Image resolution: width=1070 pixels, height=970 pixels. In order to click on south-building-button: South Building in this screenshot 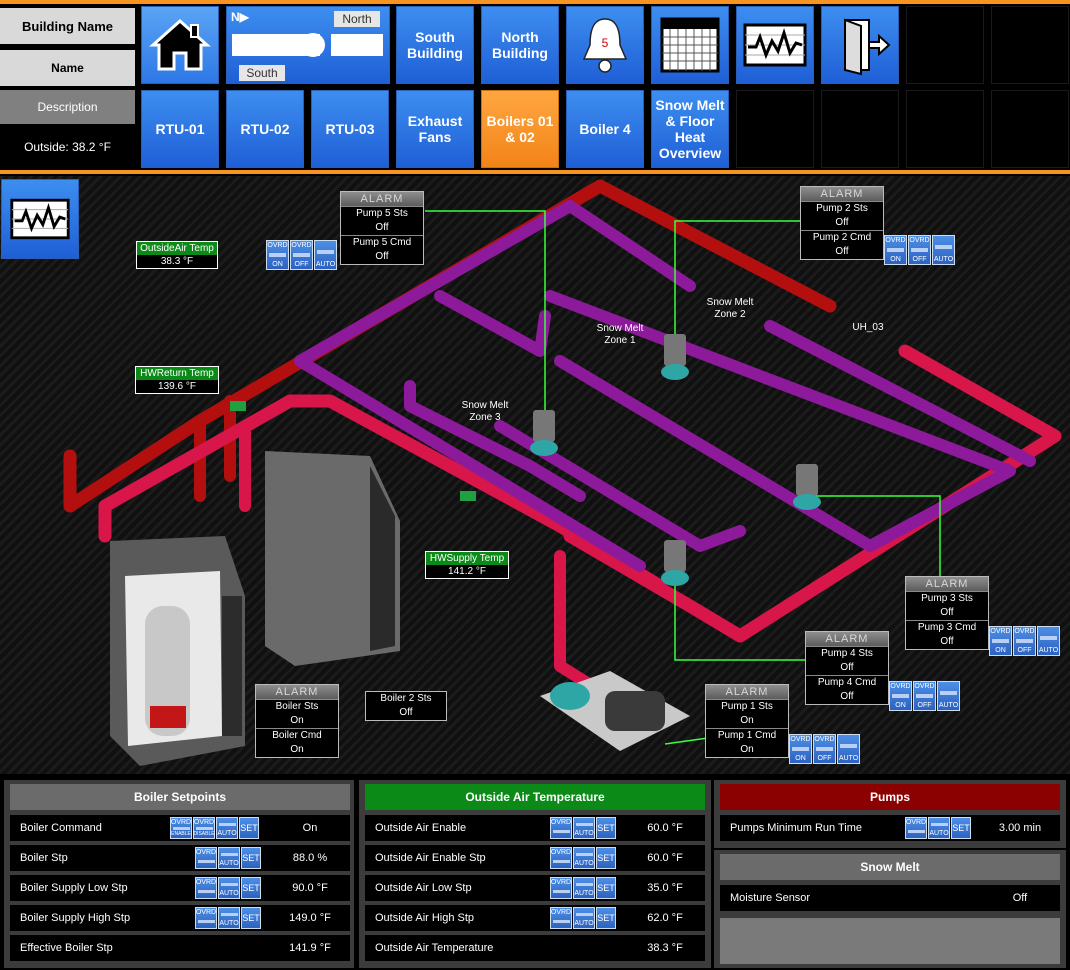, I will do `click(435, 45)`.